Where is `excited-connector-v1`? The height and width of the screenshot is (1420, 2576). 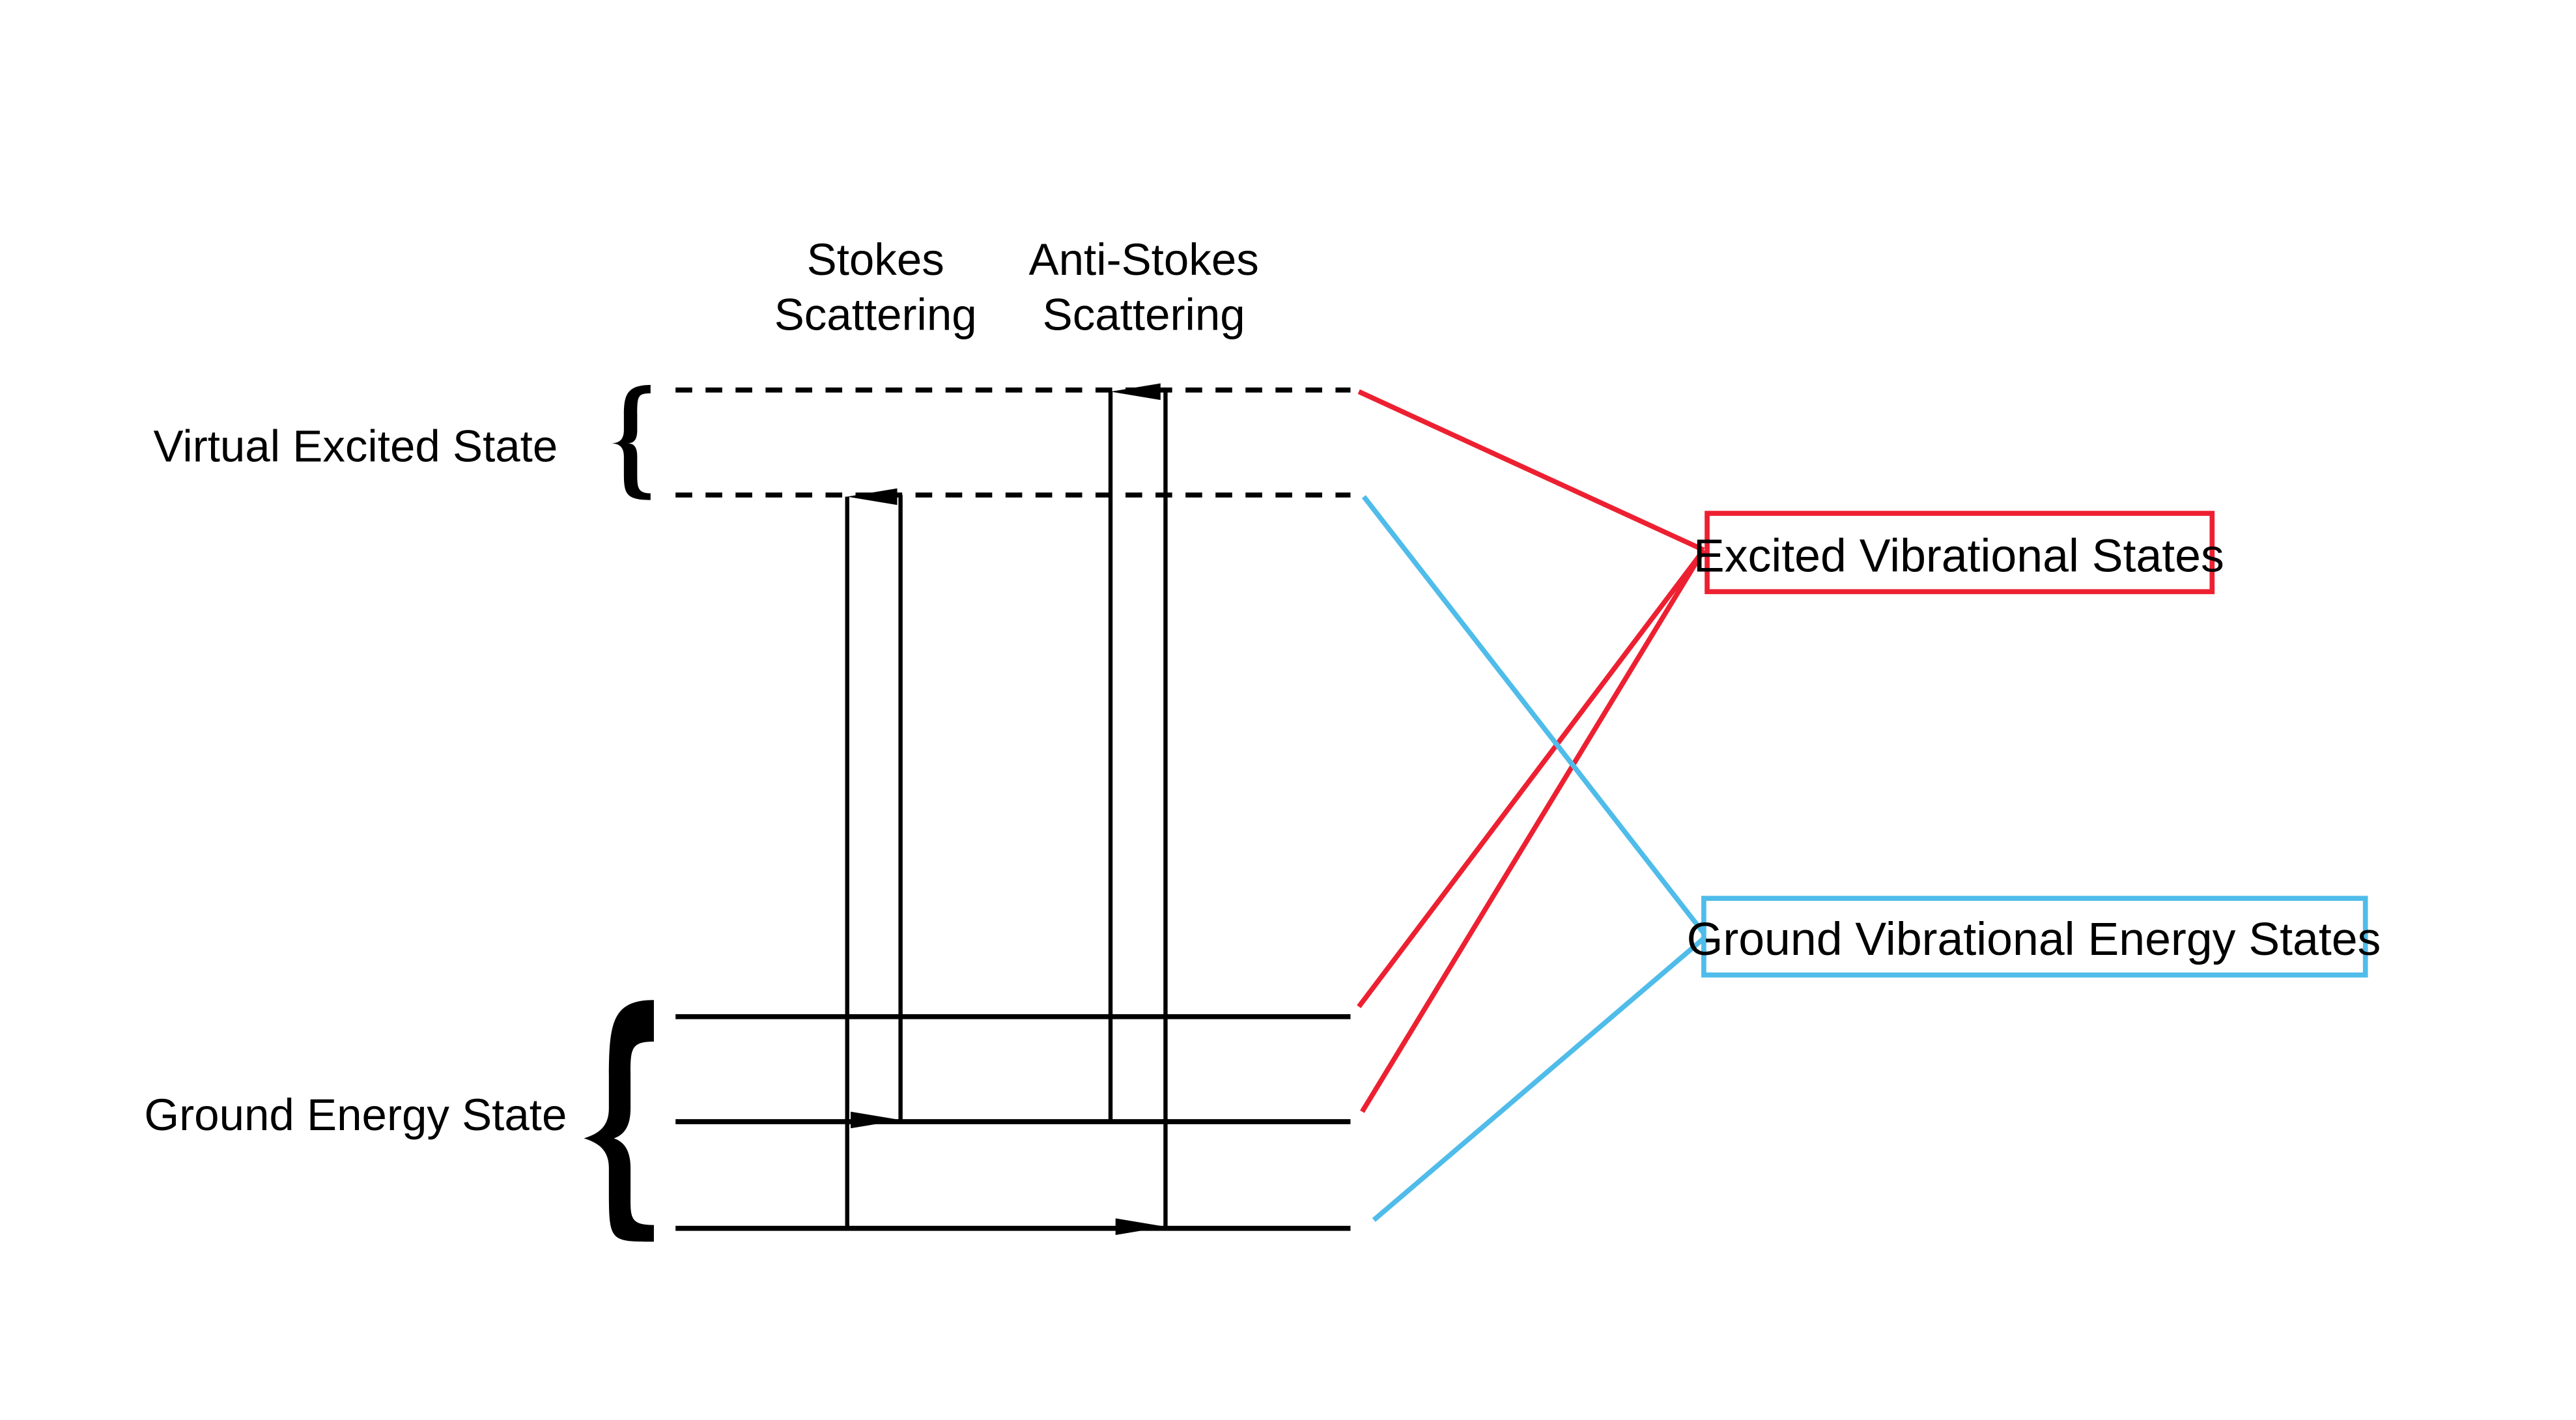 excited-connector-v1 is located at coordinates (1533, 830).